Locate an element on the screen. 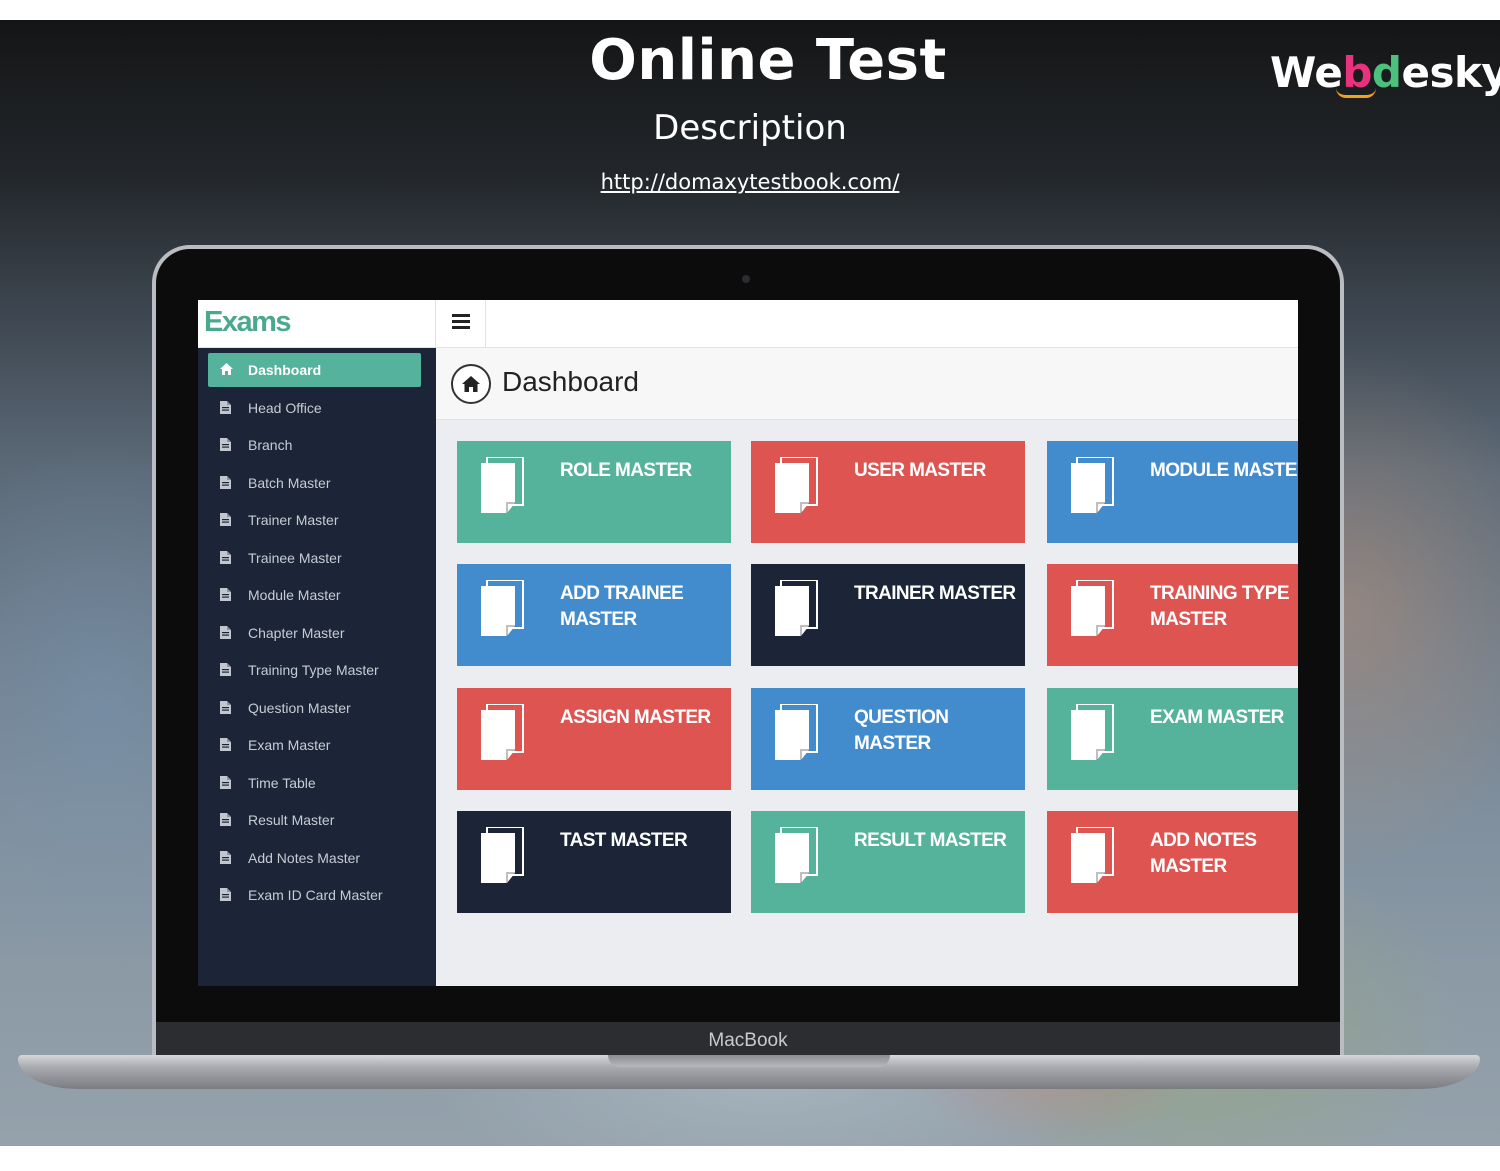 The width and height of the screenshot is (1500, 1171). tile-question-master: QUESTION MASTER is located at coordinates (888, 739).